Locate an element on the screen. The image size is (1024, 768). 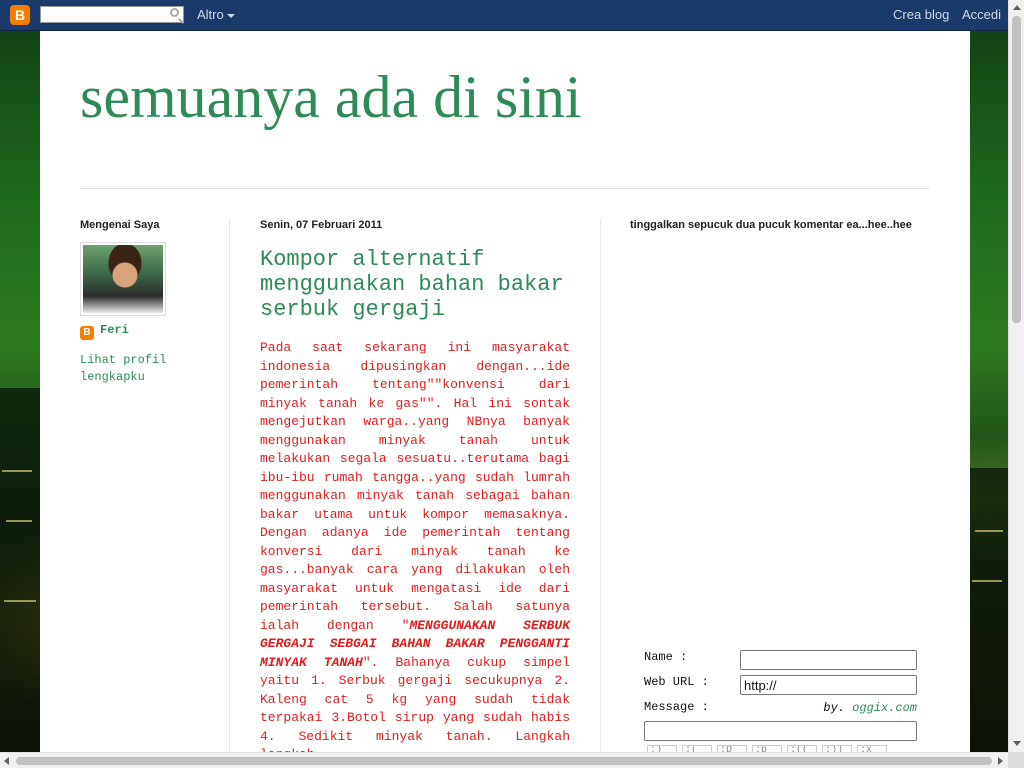
name-label: Name : is located at coordinates (666, 657).